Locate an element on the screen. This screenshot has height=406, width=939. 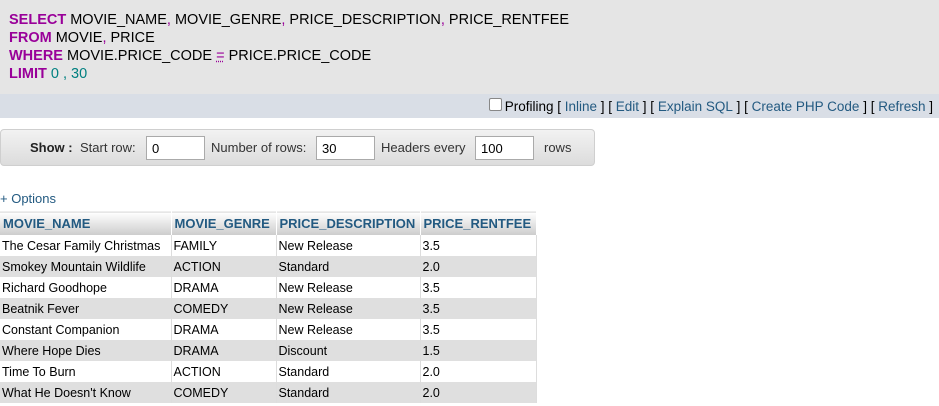
sql-column: MOVIE_NAME is located at coordinates (116, 20).